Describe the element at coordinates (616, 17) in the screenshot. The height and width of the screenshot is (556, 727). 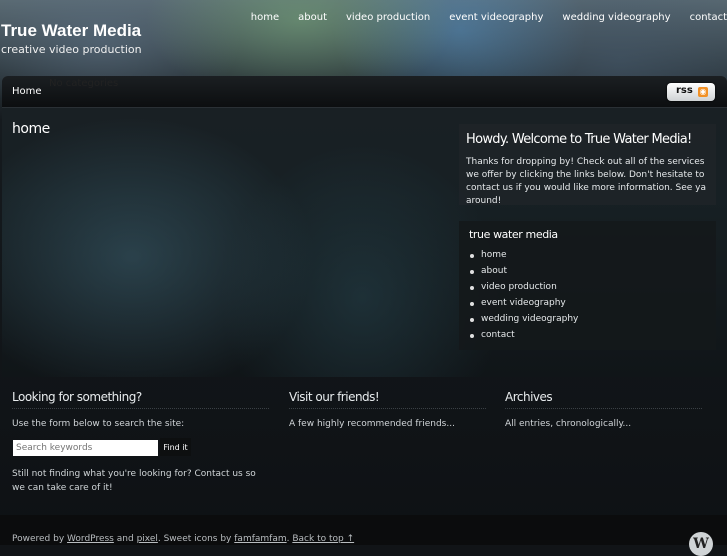
I see `nav-wedding-videography: wedding videography` at that location.